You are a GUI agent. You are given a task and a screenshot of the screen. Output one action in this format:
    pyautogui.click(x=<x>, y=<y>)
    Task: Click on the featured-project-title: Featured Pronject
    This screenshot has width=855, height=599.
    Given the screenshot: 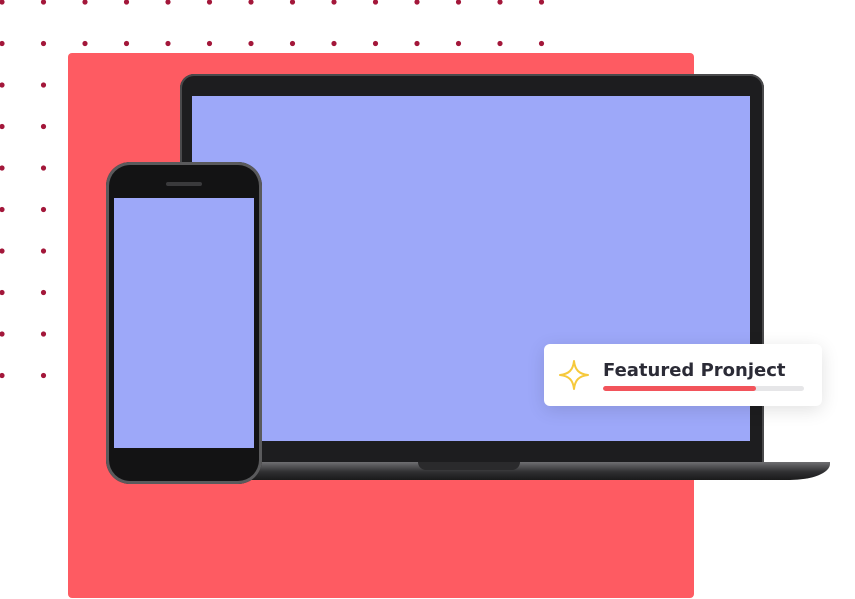 What is the action you would take?
    pyautogui.click(x=694, y=370)
    